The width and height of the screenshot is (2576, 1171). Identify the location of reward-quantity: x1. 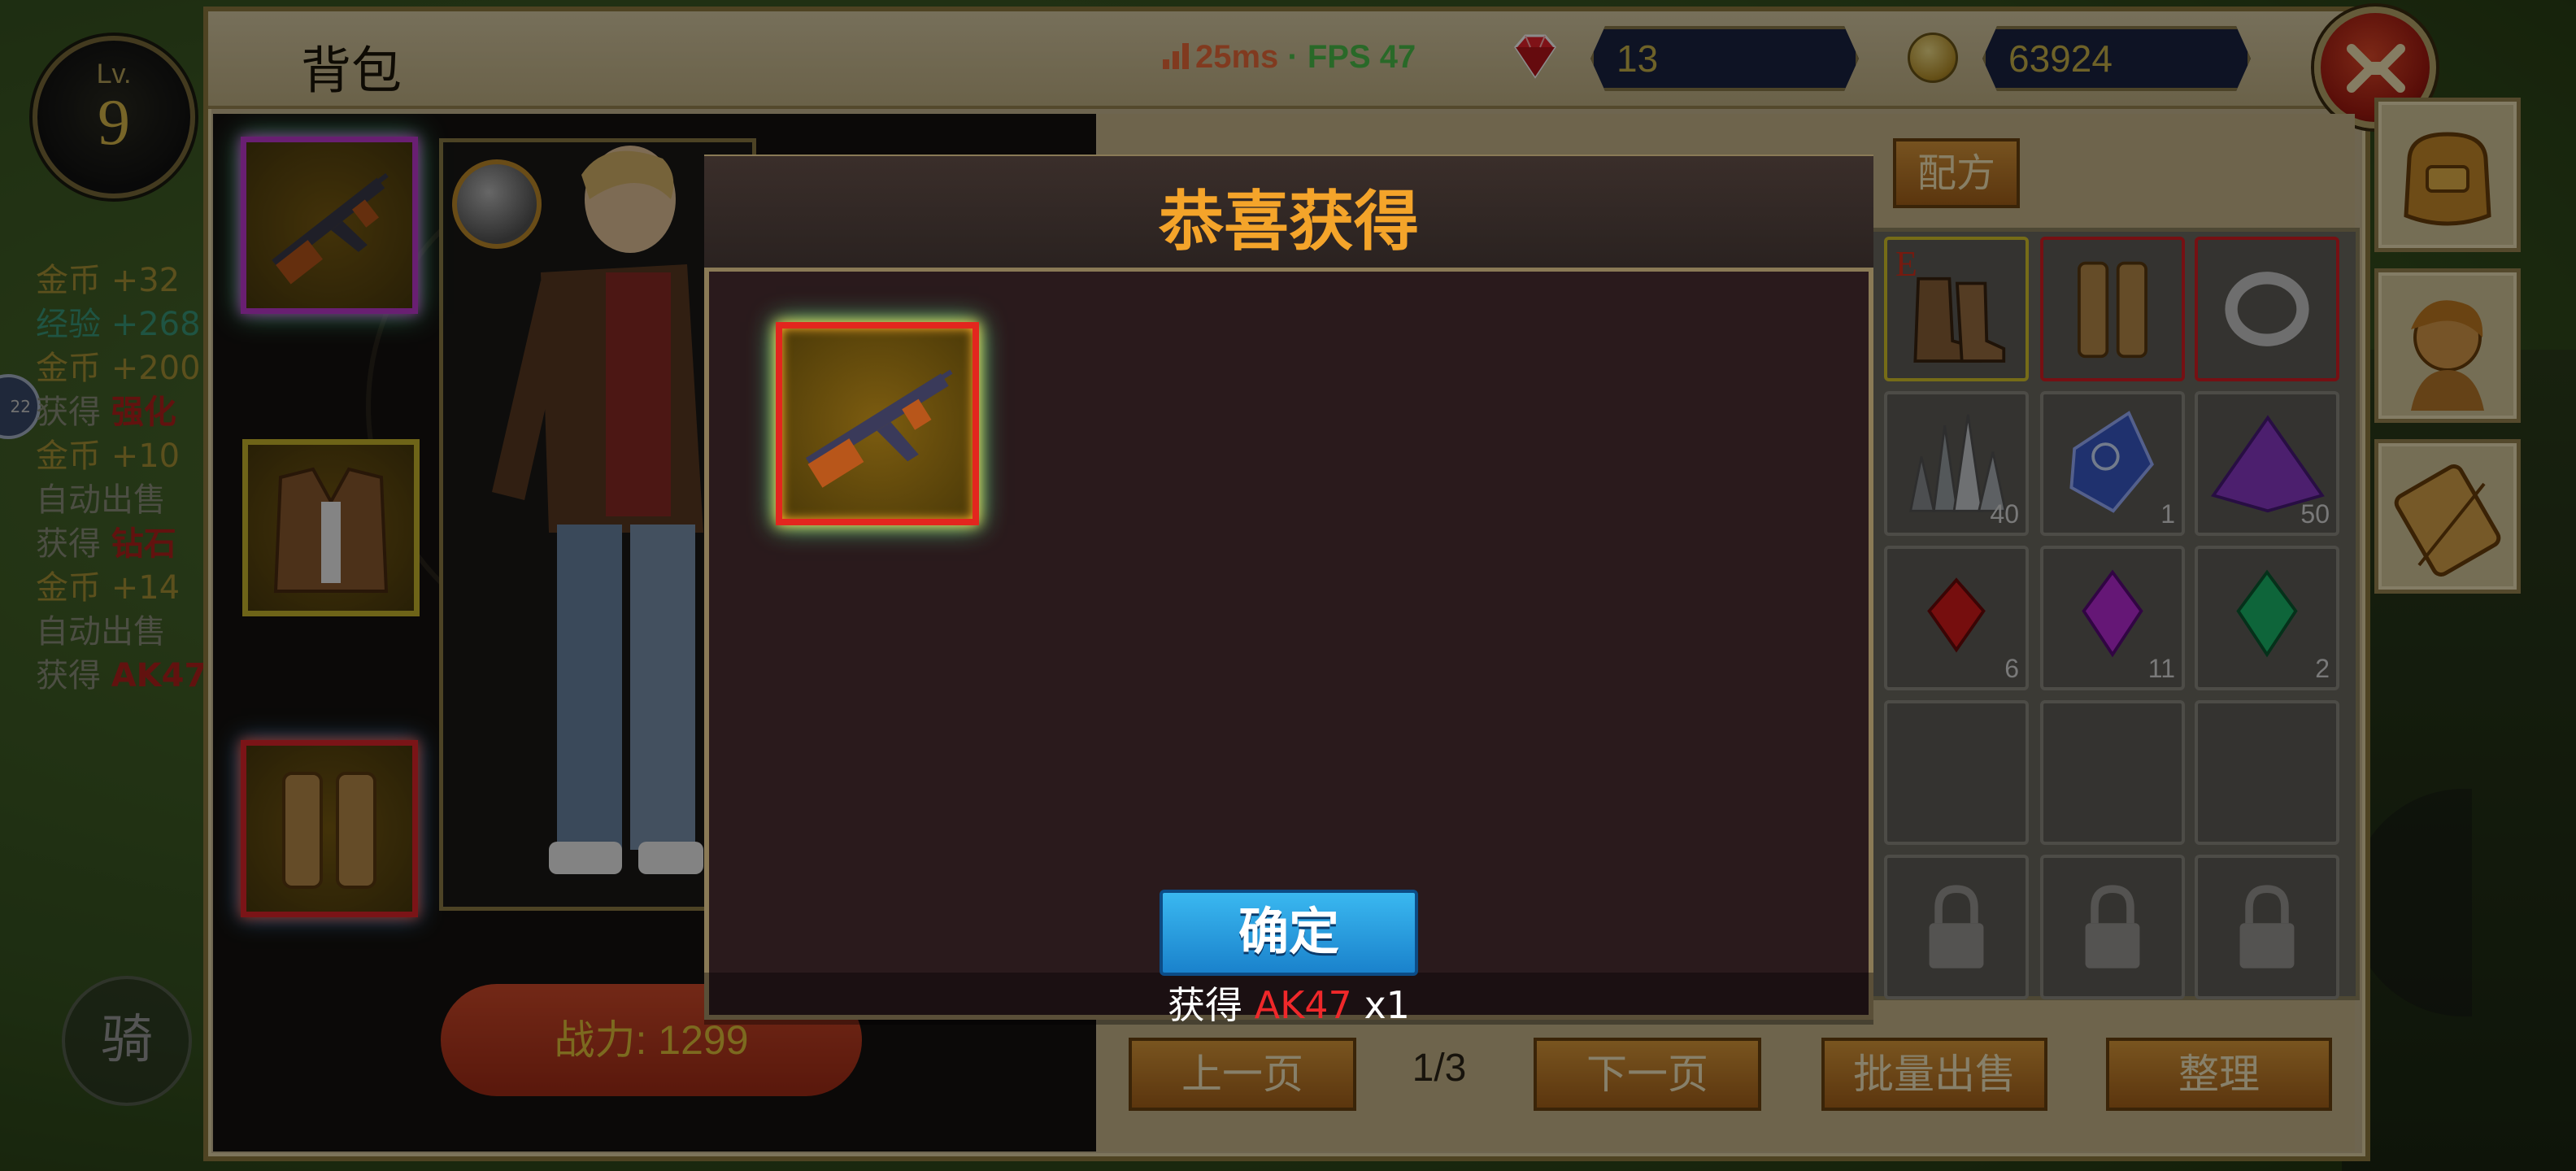
(1381, 1005).